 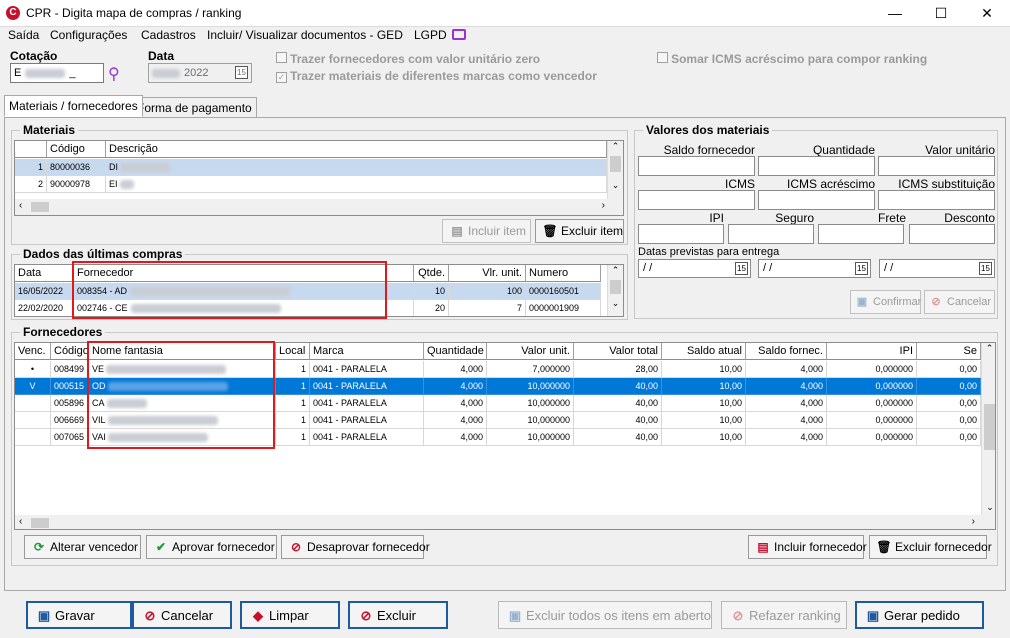 I want to click on saldo-fornecedor-label: Saldo fornecedor, so click(x=709, y=150).